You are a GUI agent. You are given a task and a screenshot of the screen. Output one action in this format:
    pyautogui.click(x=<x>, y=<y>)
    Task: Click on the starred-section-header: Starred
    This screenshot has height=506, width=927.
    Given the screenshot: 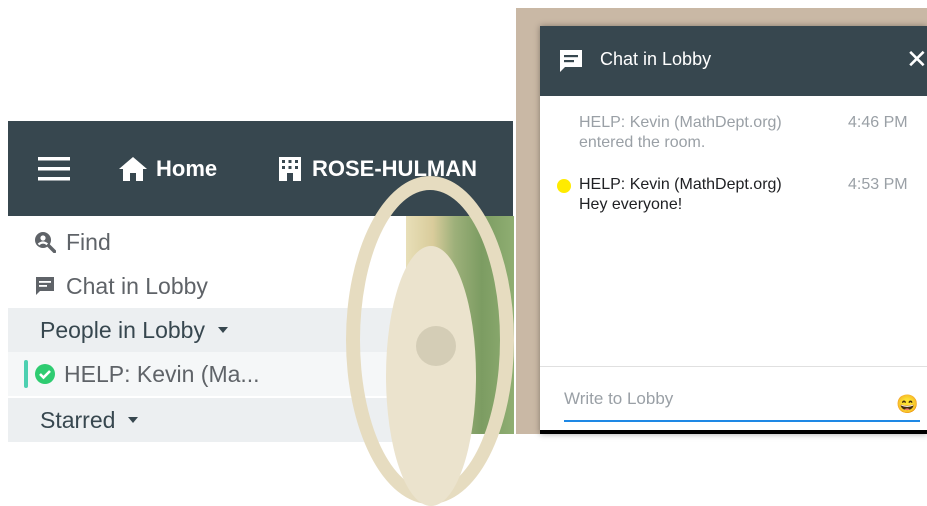 What is the action you would take?
    pyautogui.click(x=207, y=420)
    